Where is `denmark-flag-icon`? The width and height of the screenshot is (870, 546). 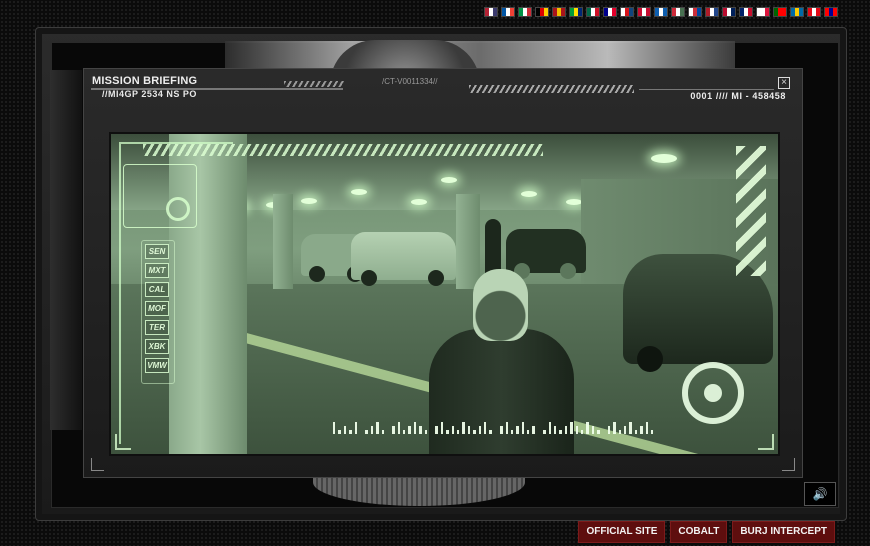 denmark-flag-icon is located at coordinates (644, 12).